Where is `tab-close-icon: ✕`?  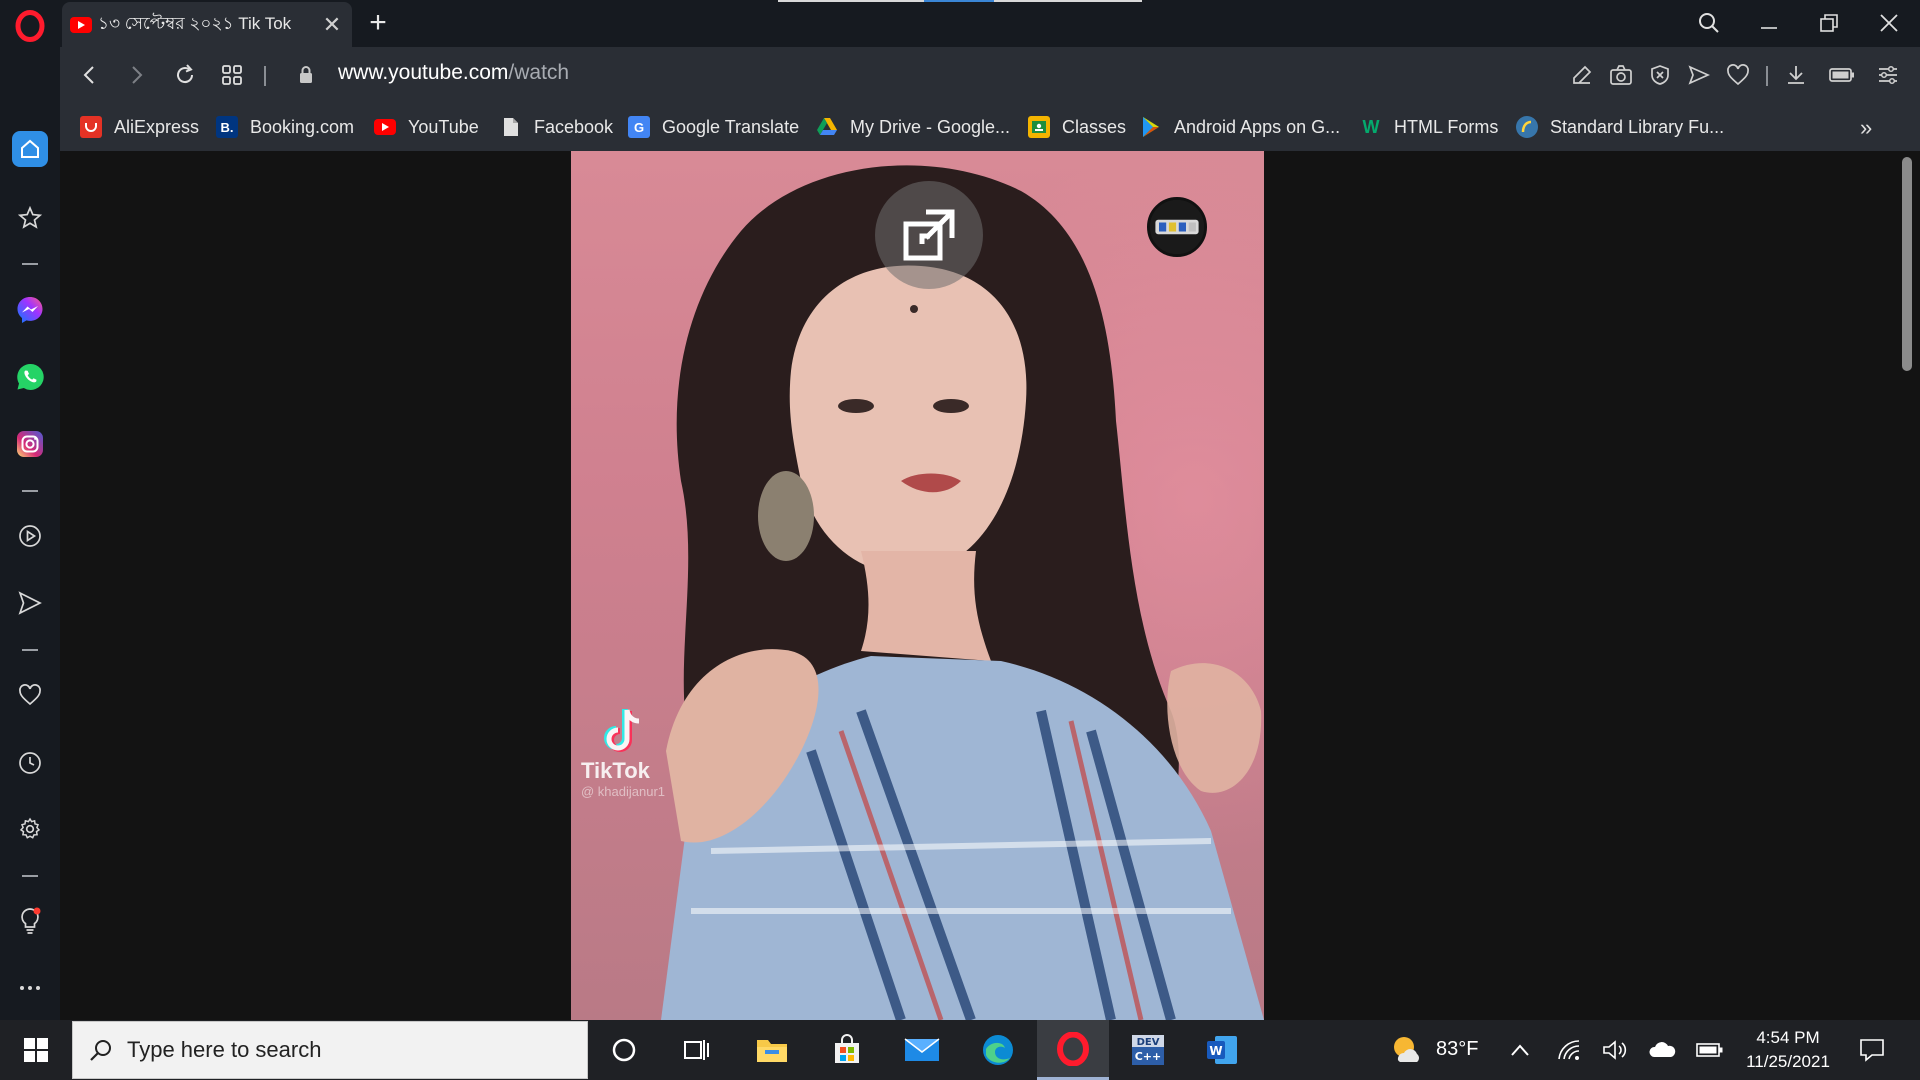 tab-close-icon: ✕ is located at coordinates (332, 24).